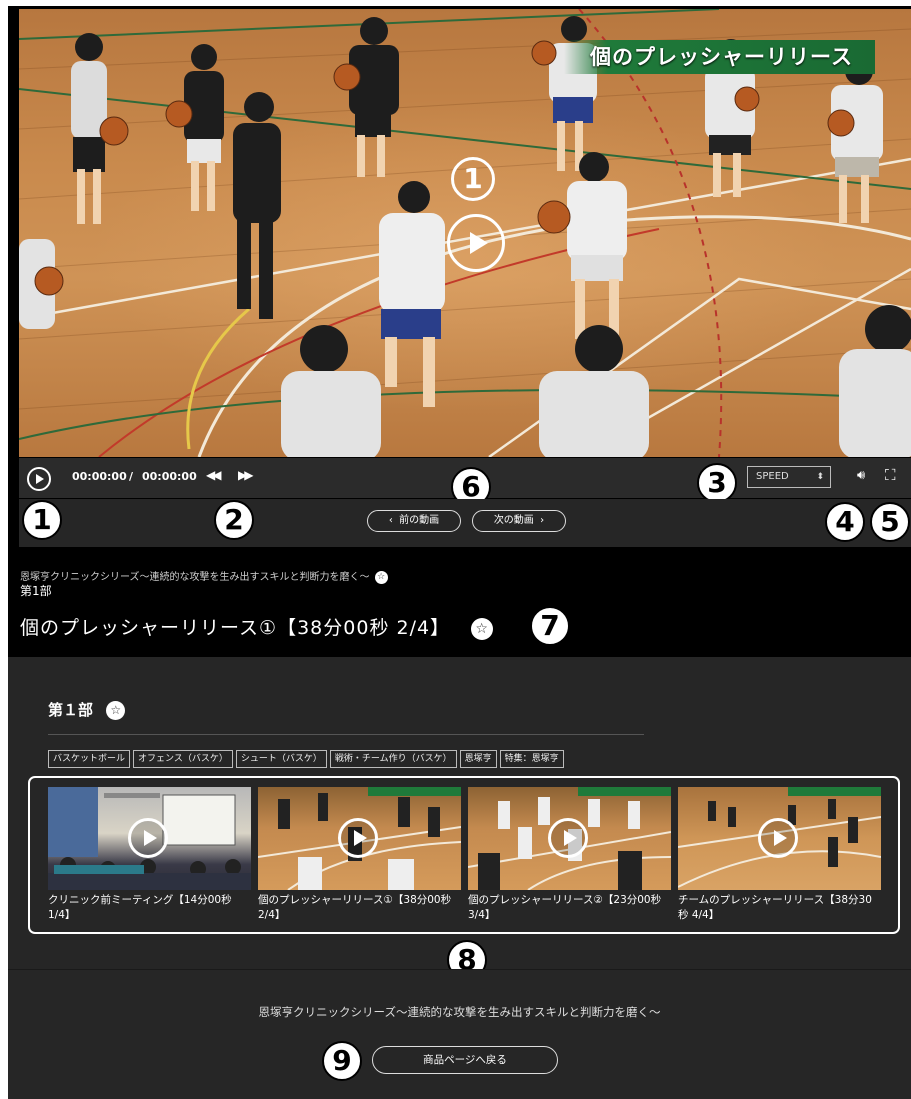  What do you see at coordinates (390, 520) in the screenshot?
I see `chevron-left-icon: ‹` at bounding box center [390, 520].